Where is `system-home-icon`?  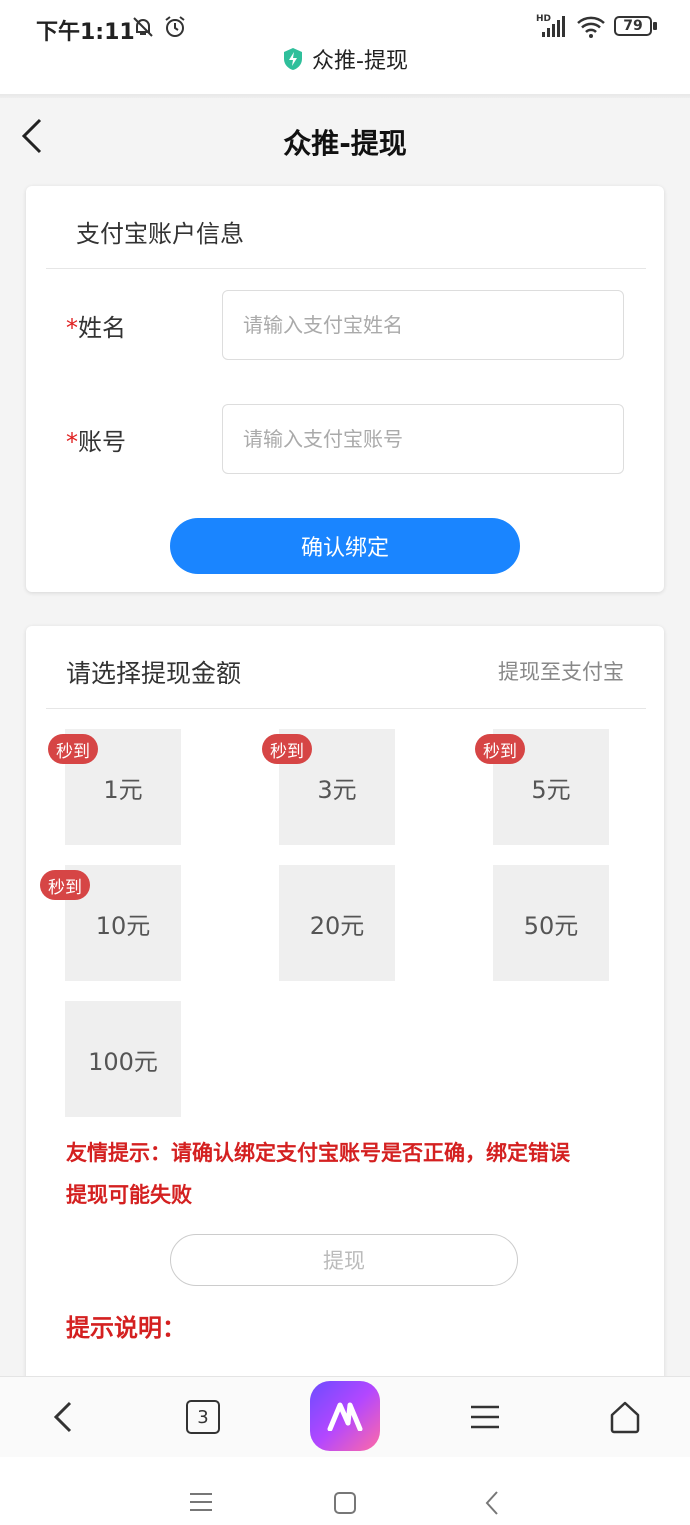
system-home-icon is located at coordinates (345, 1503).